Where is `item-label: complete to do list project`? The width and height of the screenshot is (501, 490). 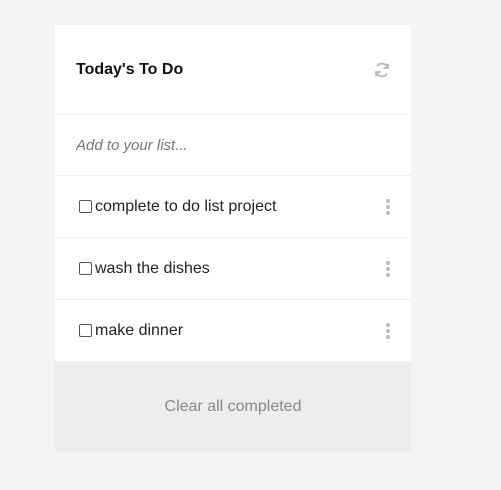 item-label: complete to do list project is located at coordinates (186, 206).